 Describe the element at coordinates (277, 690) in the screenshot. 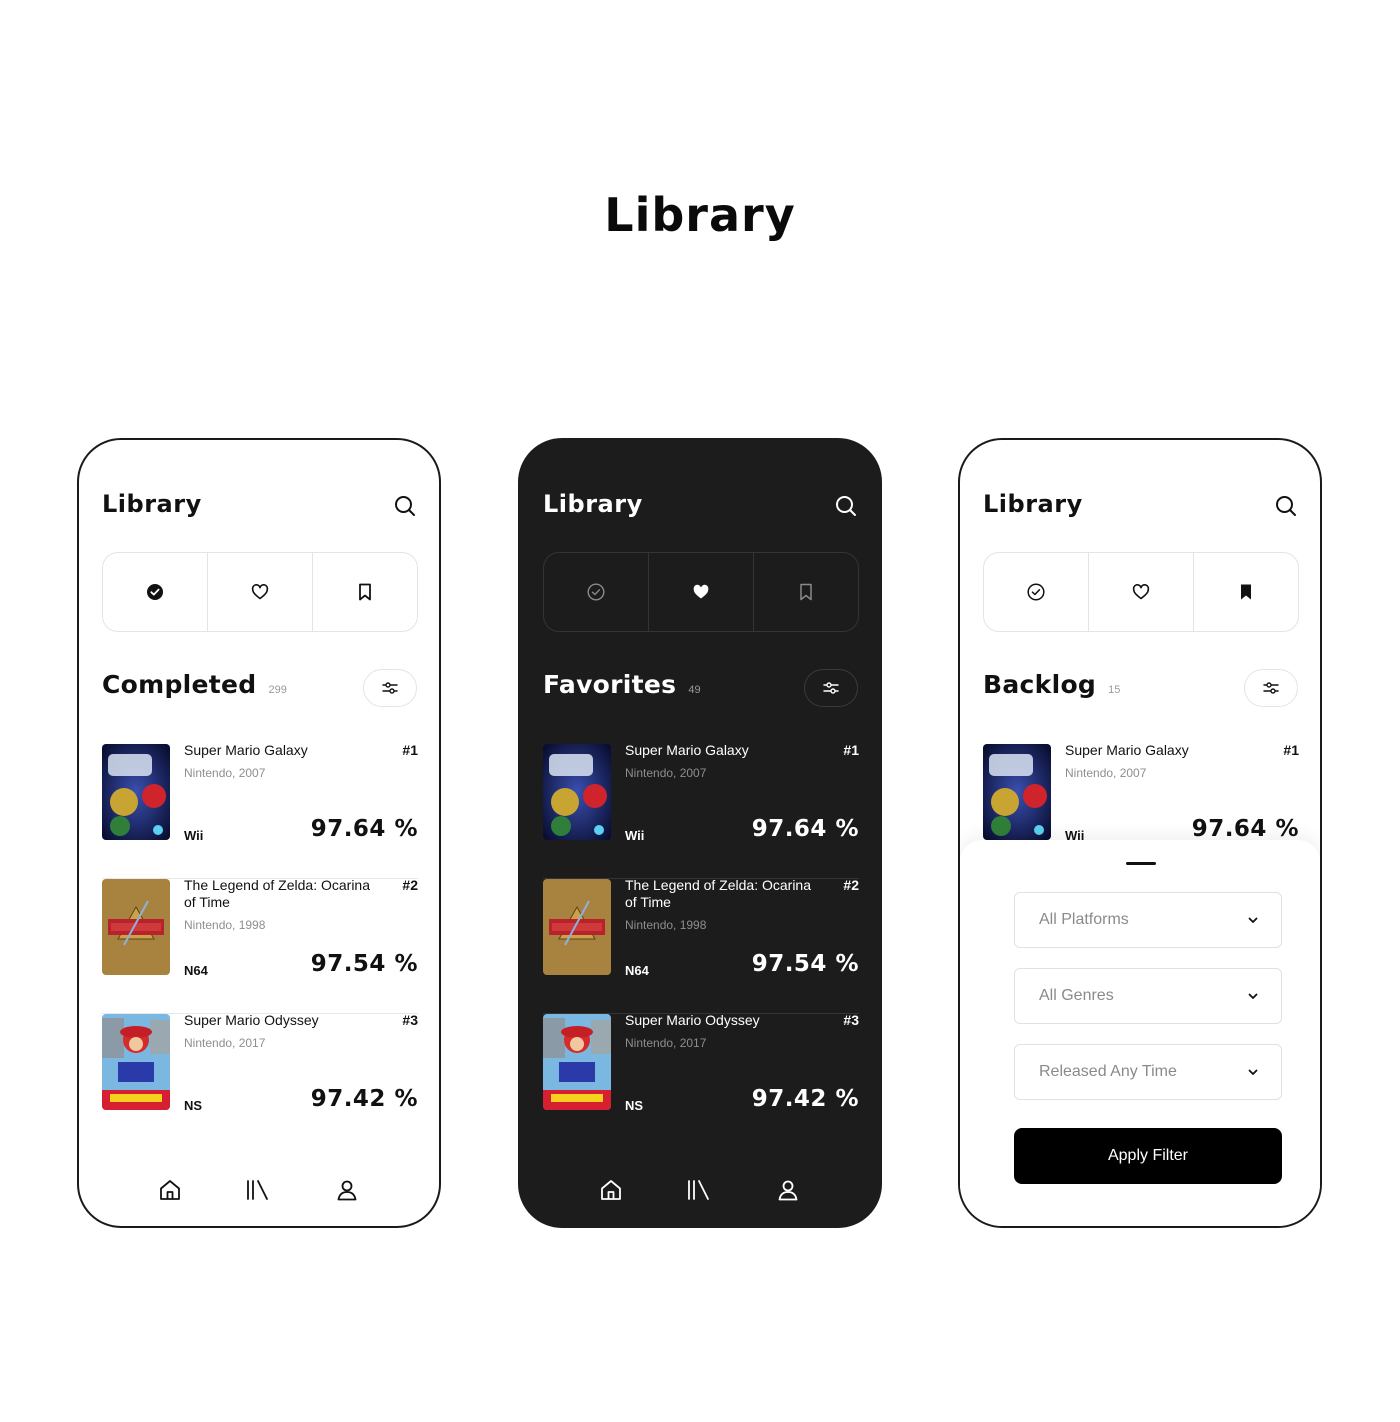

I see `section-count: 299` at that location.